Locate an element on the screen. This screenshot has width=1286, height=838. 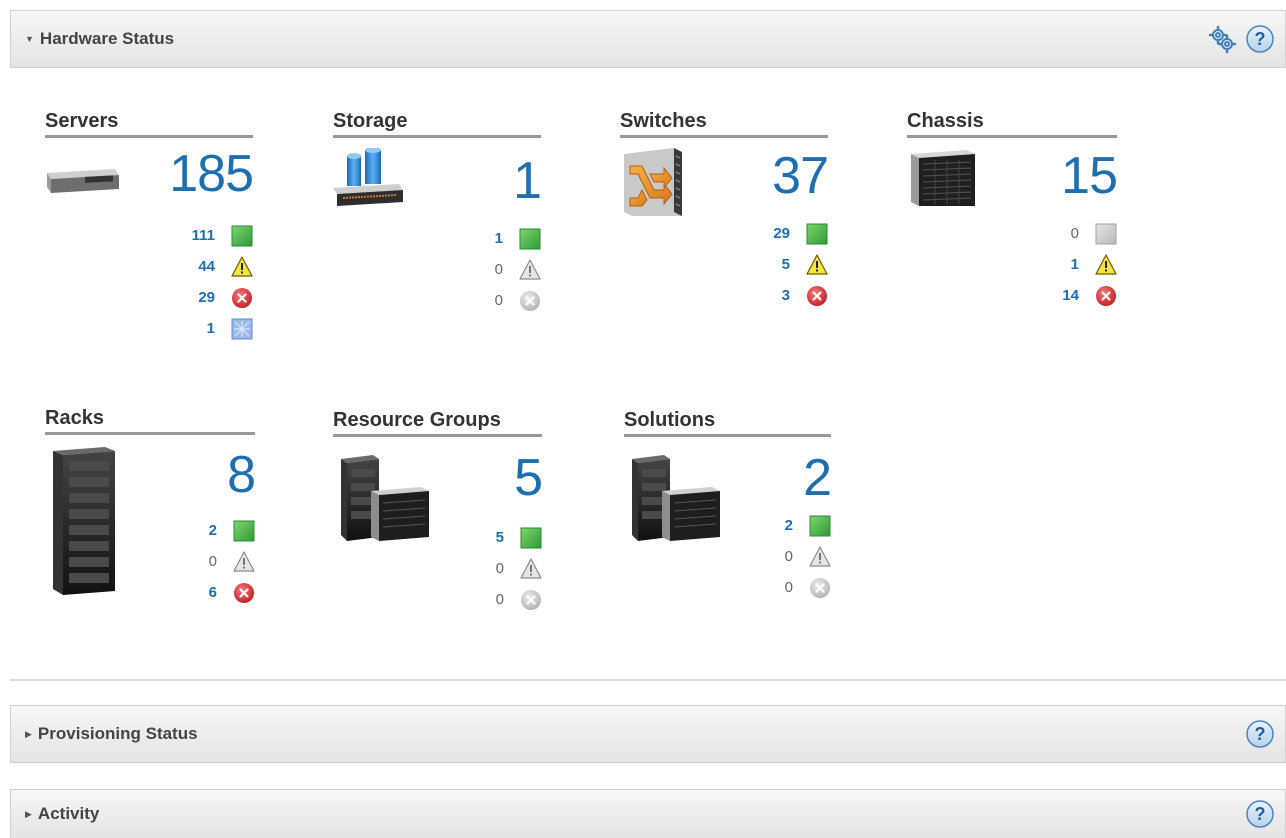
servers-warning-count: 44 is located at coordinates (200, 266).